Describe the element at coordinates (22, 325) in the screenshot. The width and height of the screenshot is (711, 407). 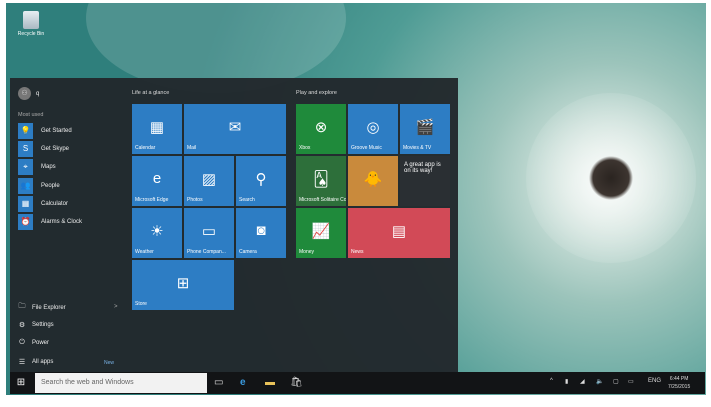
I see `settings-icon: ⚙` at that location.